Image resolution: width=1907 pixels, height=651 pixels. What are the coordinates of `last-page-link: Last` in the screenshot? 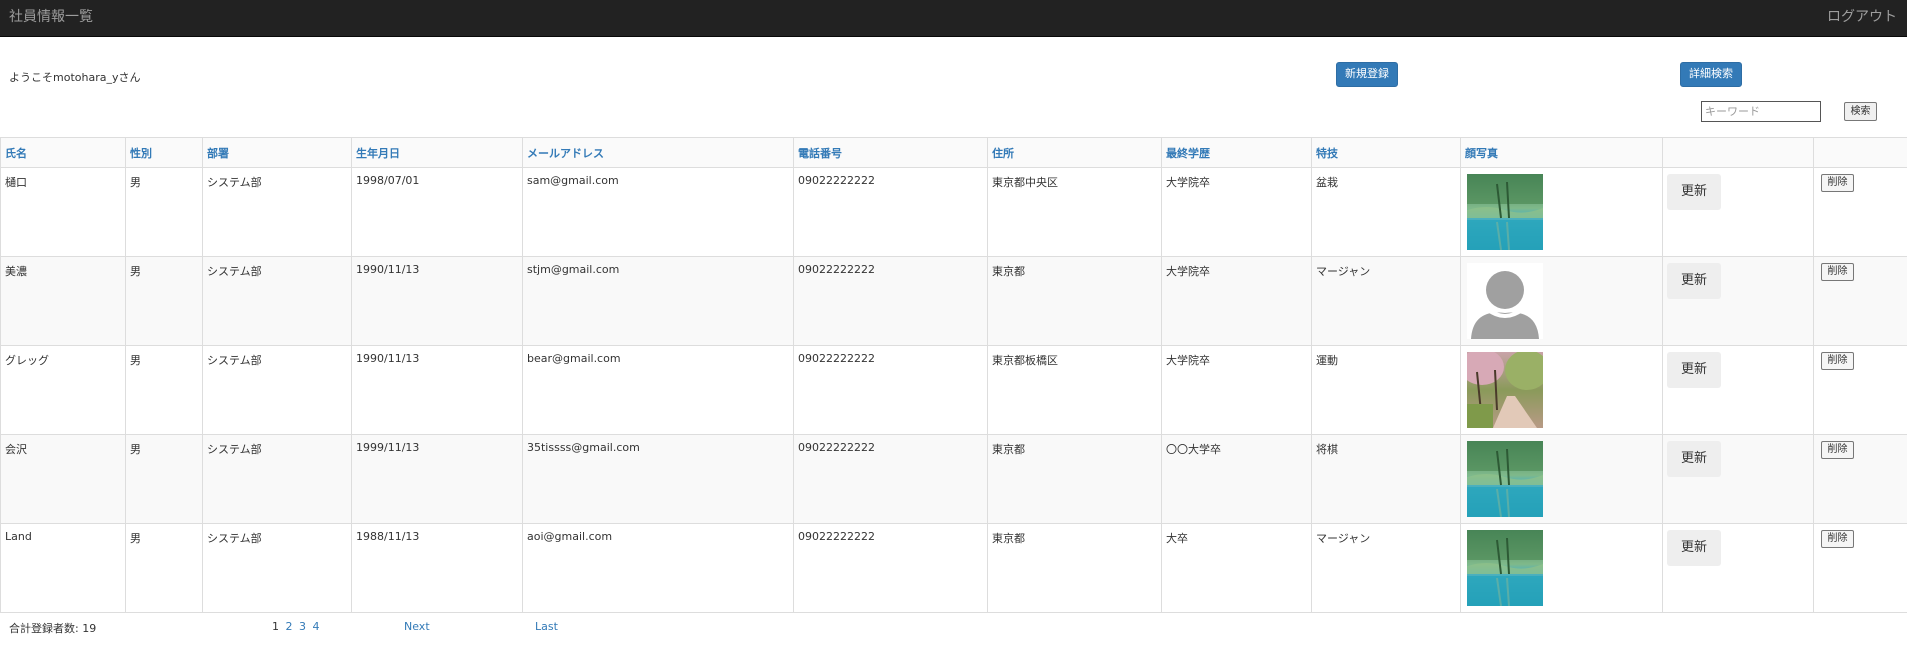 It's located at (546, 626).